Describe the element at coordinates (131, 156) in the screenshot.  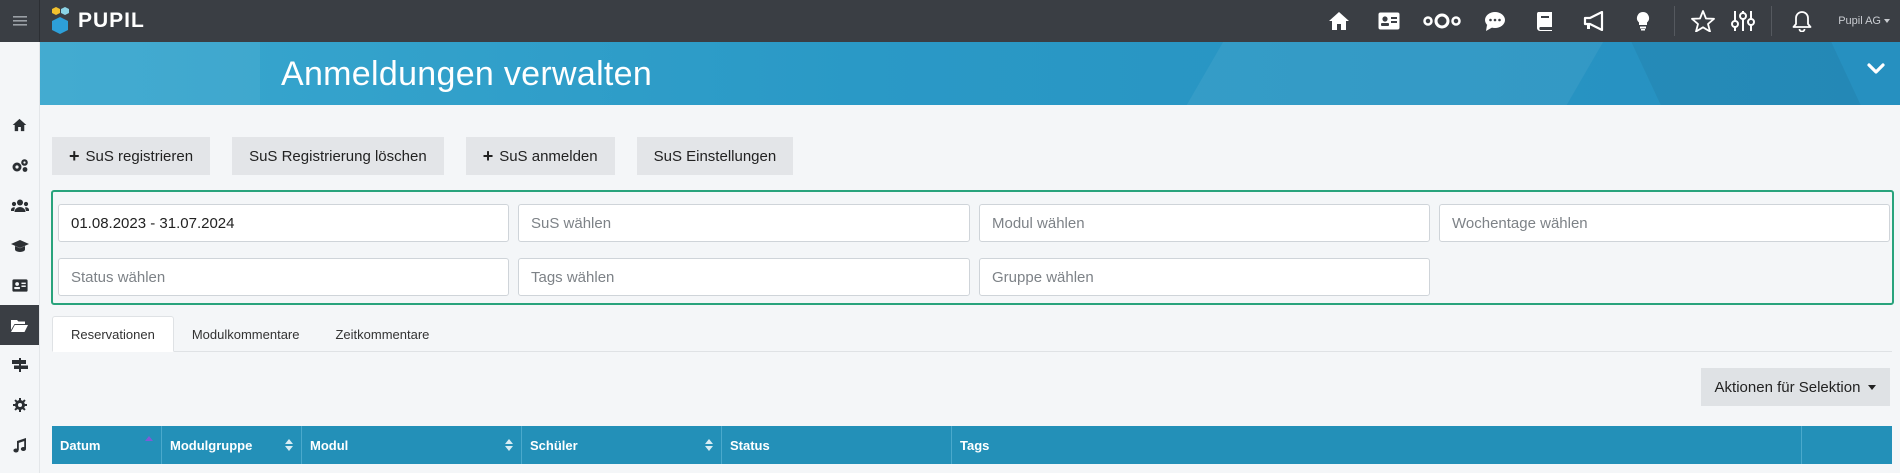
I see `register-students-button: + SuS registrieren` at that location.